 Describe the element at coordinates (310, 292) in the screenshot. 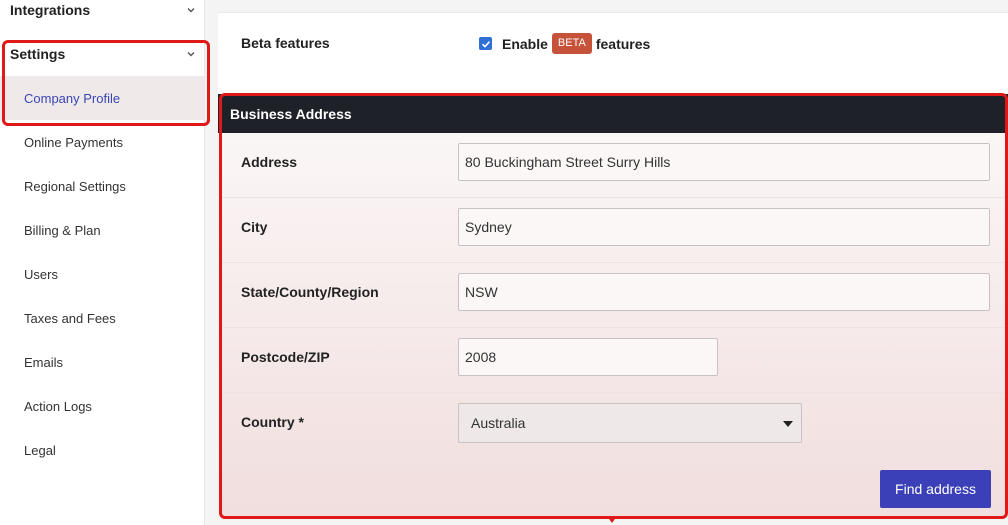

I see `state-label: State/County/Region` at that location.